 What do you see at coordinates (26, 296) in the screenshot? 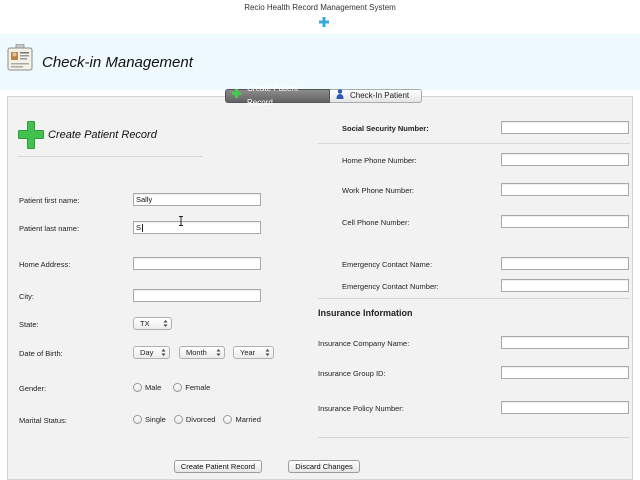
I see `city-label: City:` at bounding box center [26, 296].